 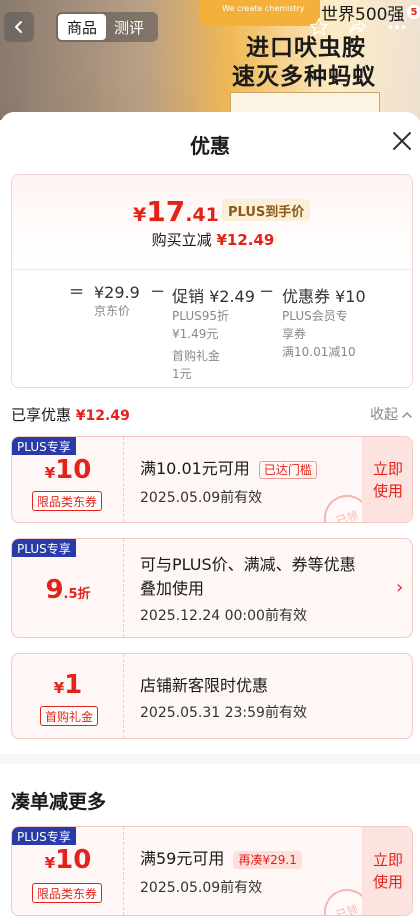 I want to click on coupon-amount-value: 9, so click(x=54, y=590).